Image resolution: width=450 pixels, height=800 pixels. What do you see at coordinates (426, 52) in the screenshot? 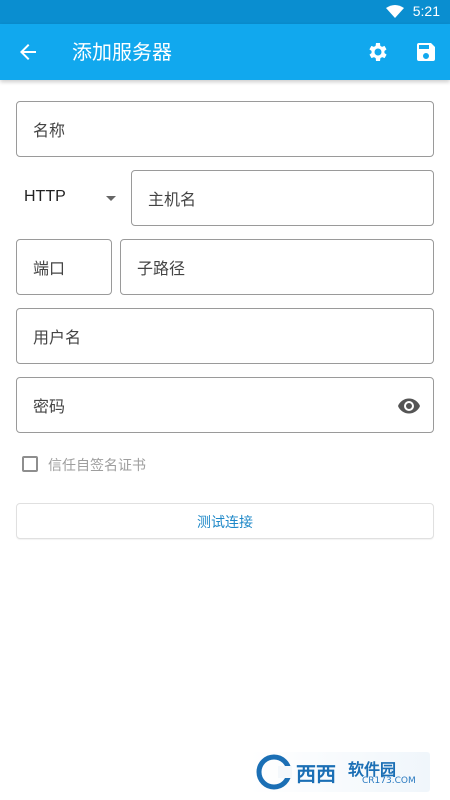
I see `save-floppy-icon` at bounding box center [426, 52].